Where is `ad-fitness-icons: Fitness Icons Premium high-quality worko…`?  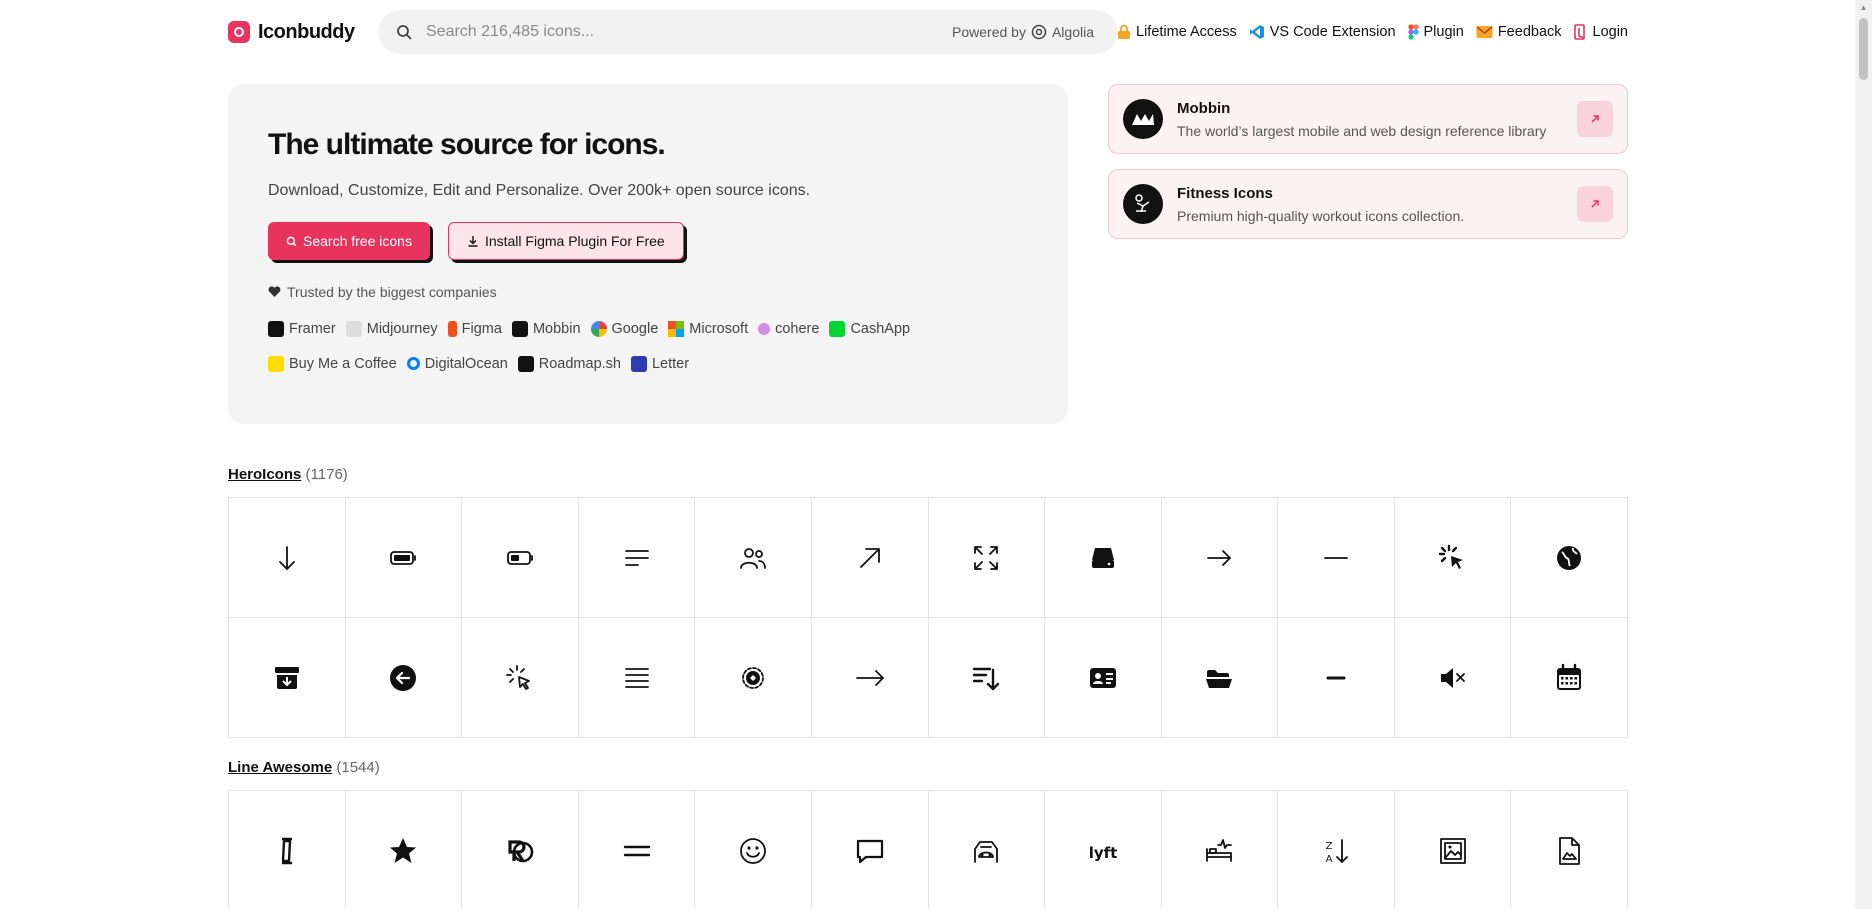 ad-fitness-icons: Fitness Icons Premium high-quality worko… is located at coordinates (1368, 204).